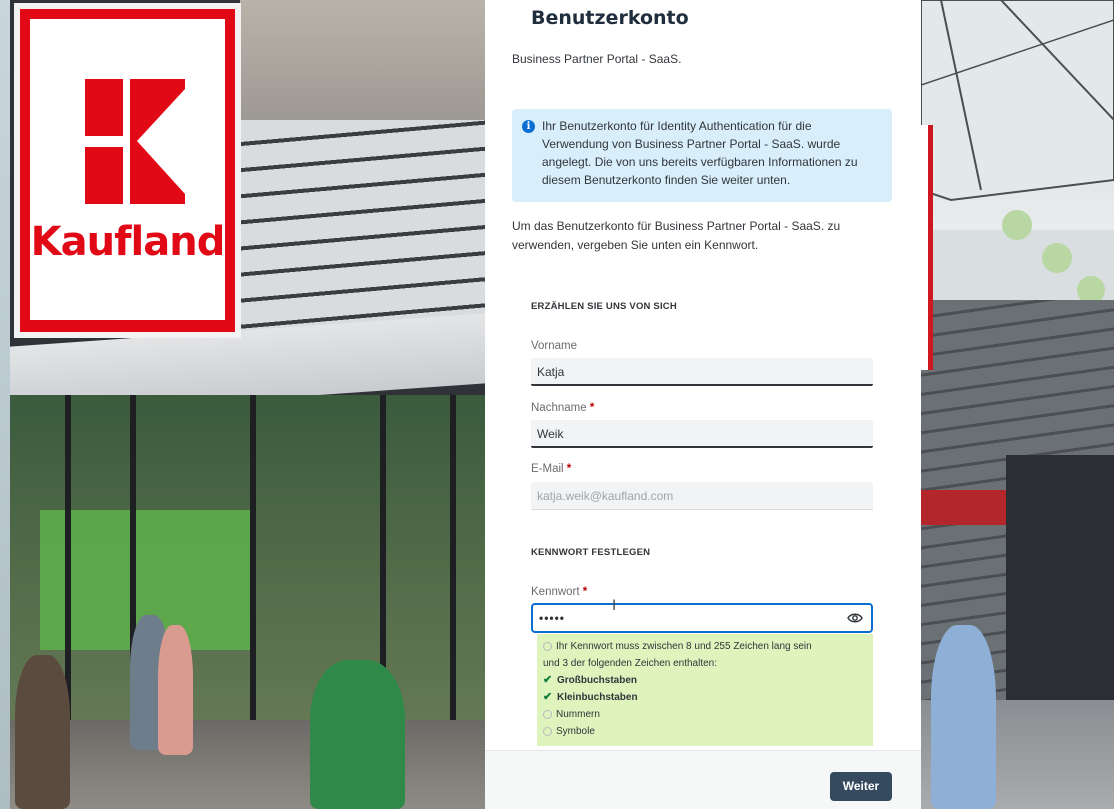 The height and width of the screenshot is (809, 1114). I want to click on last-name-field: Weik, so click(702, 434).